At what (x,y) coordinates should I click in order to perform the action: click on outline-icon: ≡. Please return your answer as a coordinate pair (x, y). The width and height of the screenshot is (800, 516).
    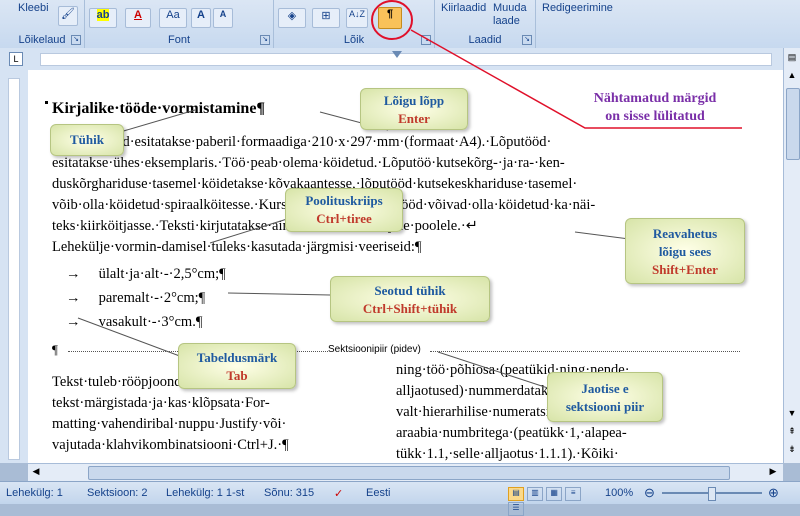
    Looking at the image, I should click on (573, 494).